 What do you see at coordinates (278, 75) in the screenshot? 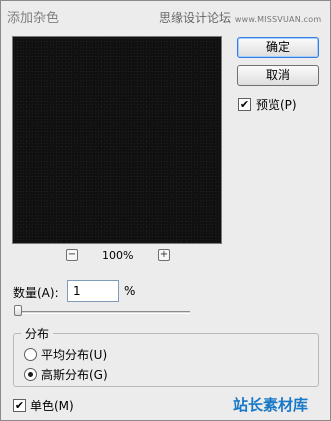
I see `cancel-button: 取消` at bounding box center [278, 75].